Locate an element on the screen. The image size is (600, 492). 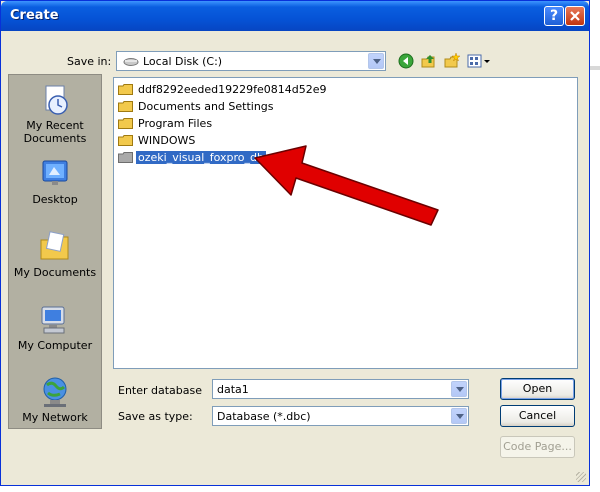
enter-database-label: Enter database is located at coordinates (160, 390).